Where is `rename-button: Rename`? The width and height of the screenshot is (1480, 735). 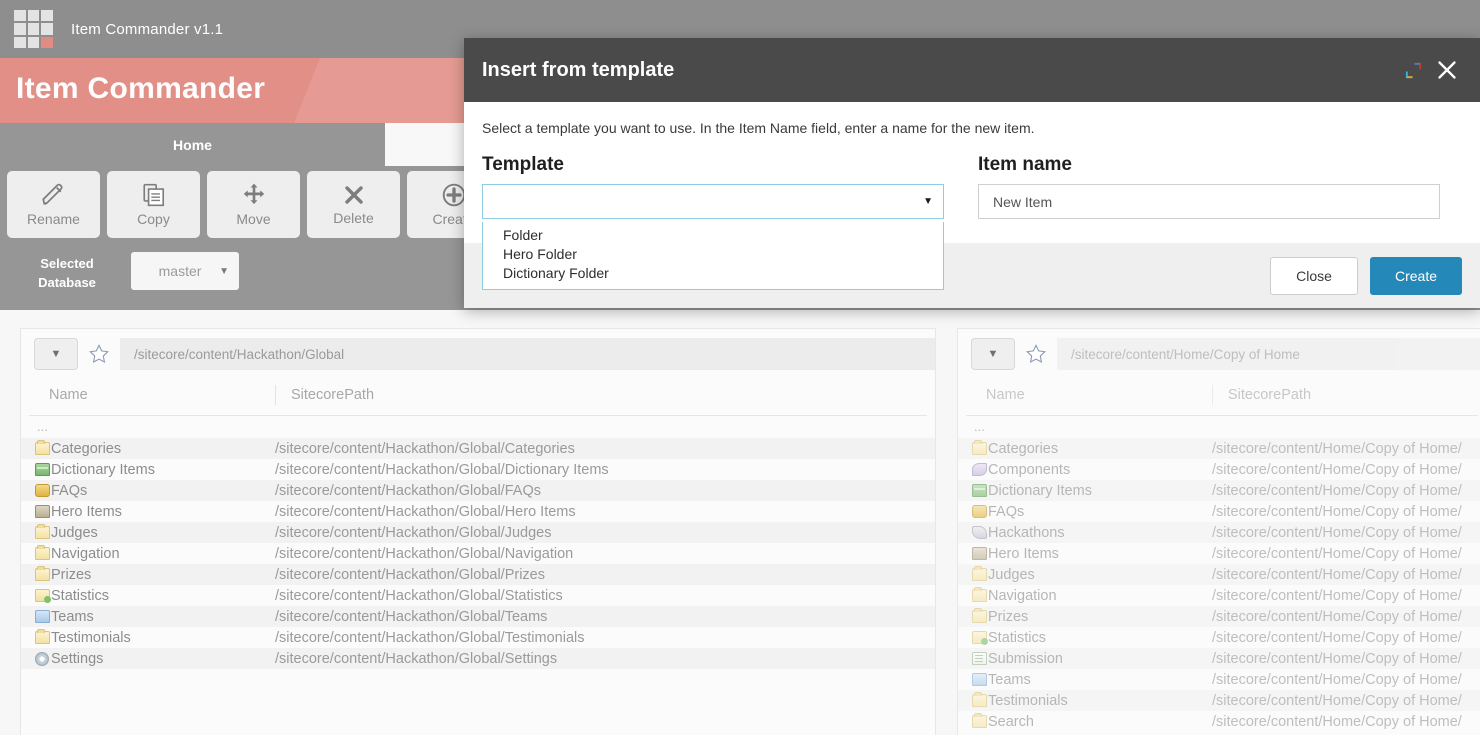 rename-button: Rename is located at coordinates (53, 204).